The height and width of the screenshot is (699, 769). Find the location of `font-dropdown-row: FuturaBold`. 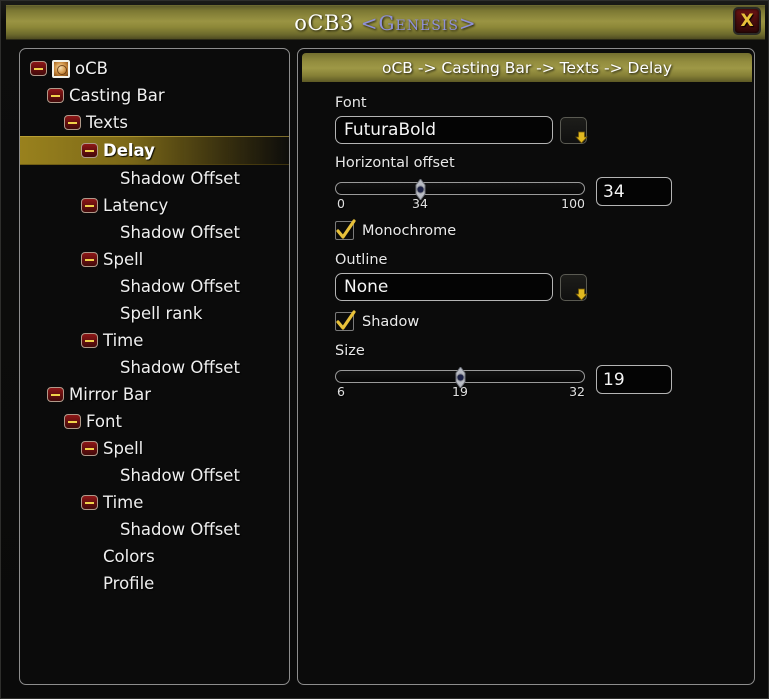

font-dropdown-row: FuturaBold is located at coordinates (533, 130).